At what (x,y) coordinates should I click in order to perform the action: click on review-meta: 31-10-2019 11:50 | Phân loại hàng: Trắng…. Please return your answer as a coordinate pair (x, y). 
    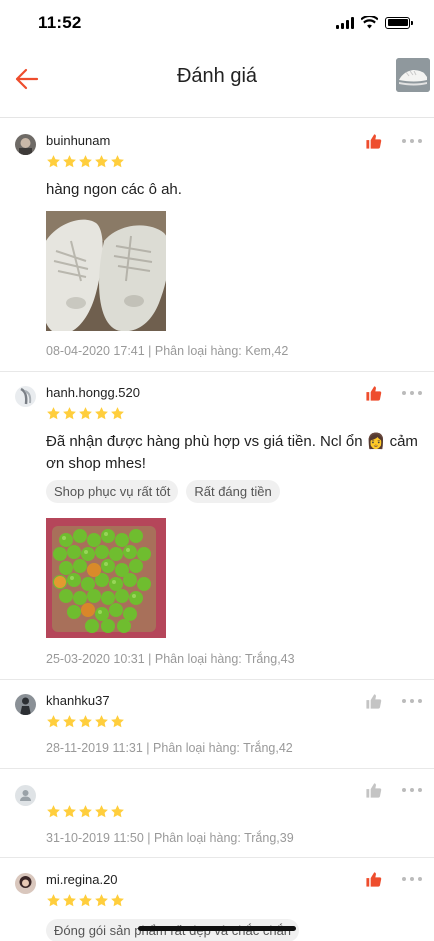
    Looking at the image, I should click on (170, 838).